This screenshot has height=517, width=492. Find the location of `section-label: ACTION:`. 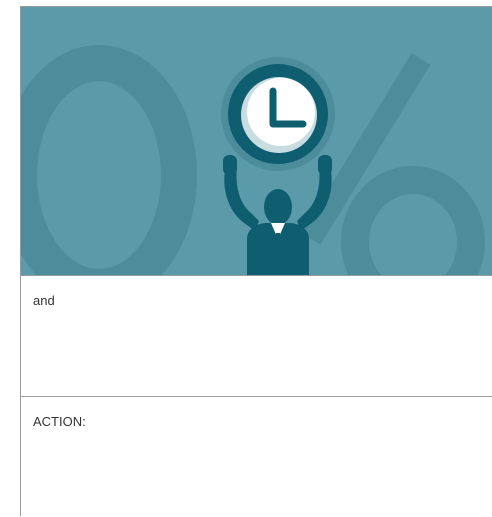

section-label: ACTION: is located at coordinates (59, 421).